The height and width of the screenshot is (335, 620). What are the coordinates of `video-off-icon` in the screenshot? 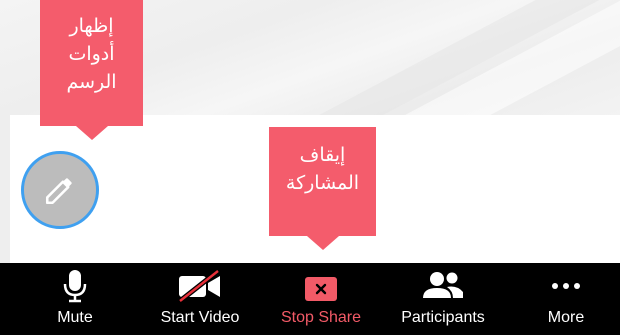 It's located at (199, 286).